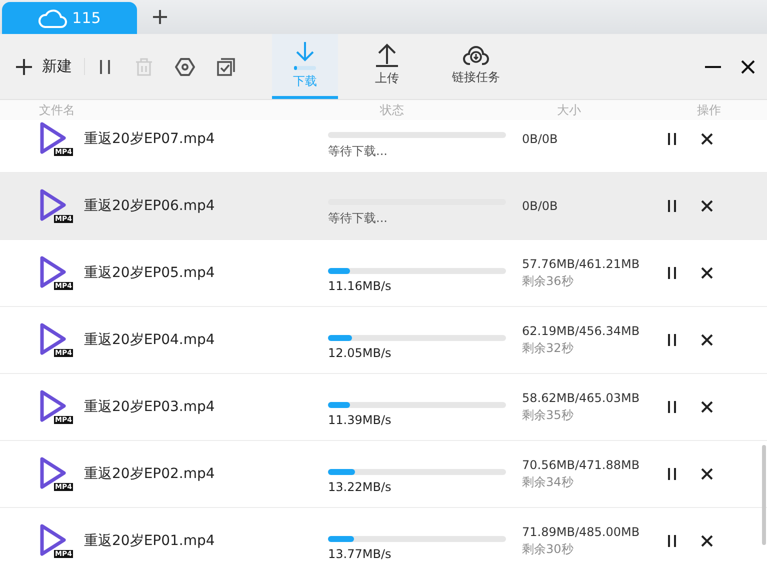 The width and height of the screenshot is (767, 566). I want to click on plus-icon, so click(24, 67).